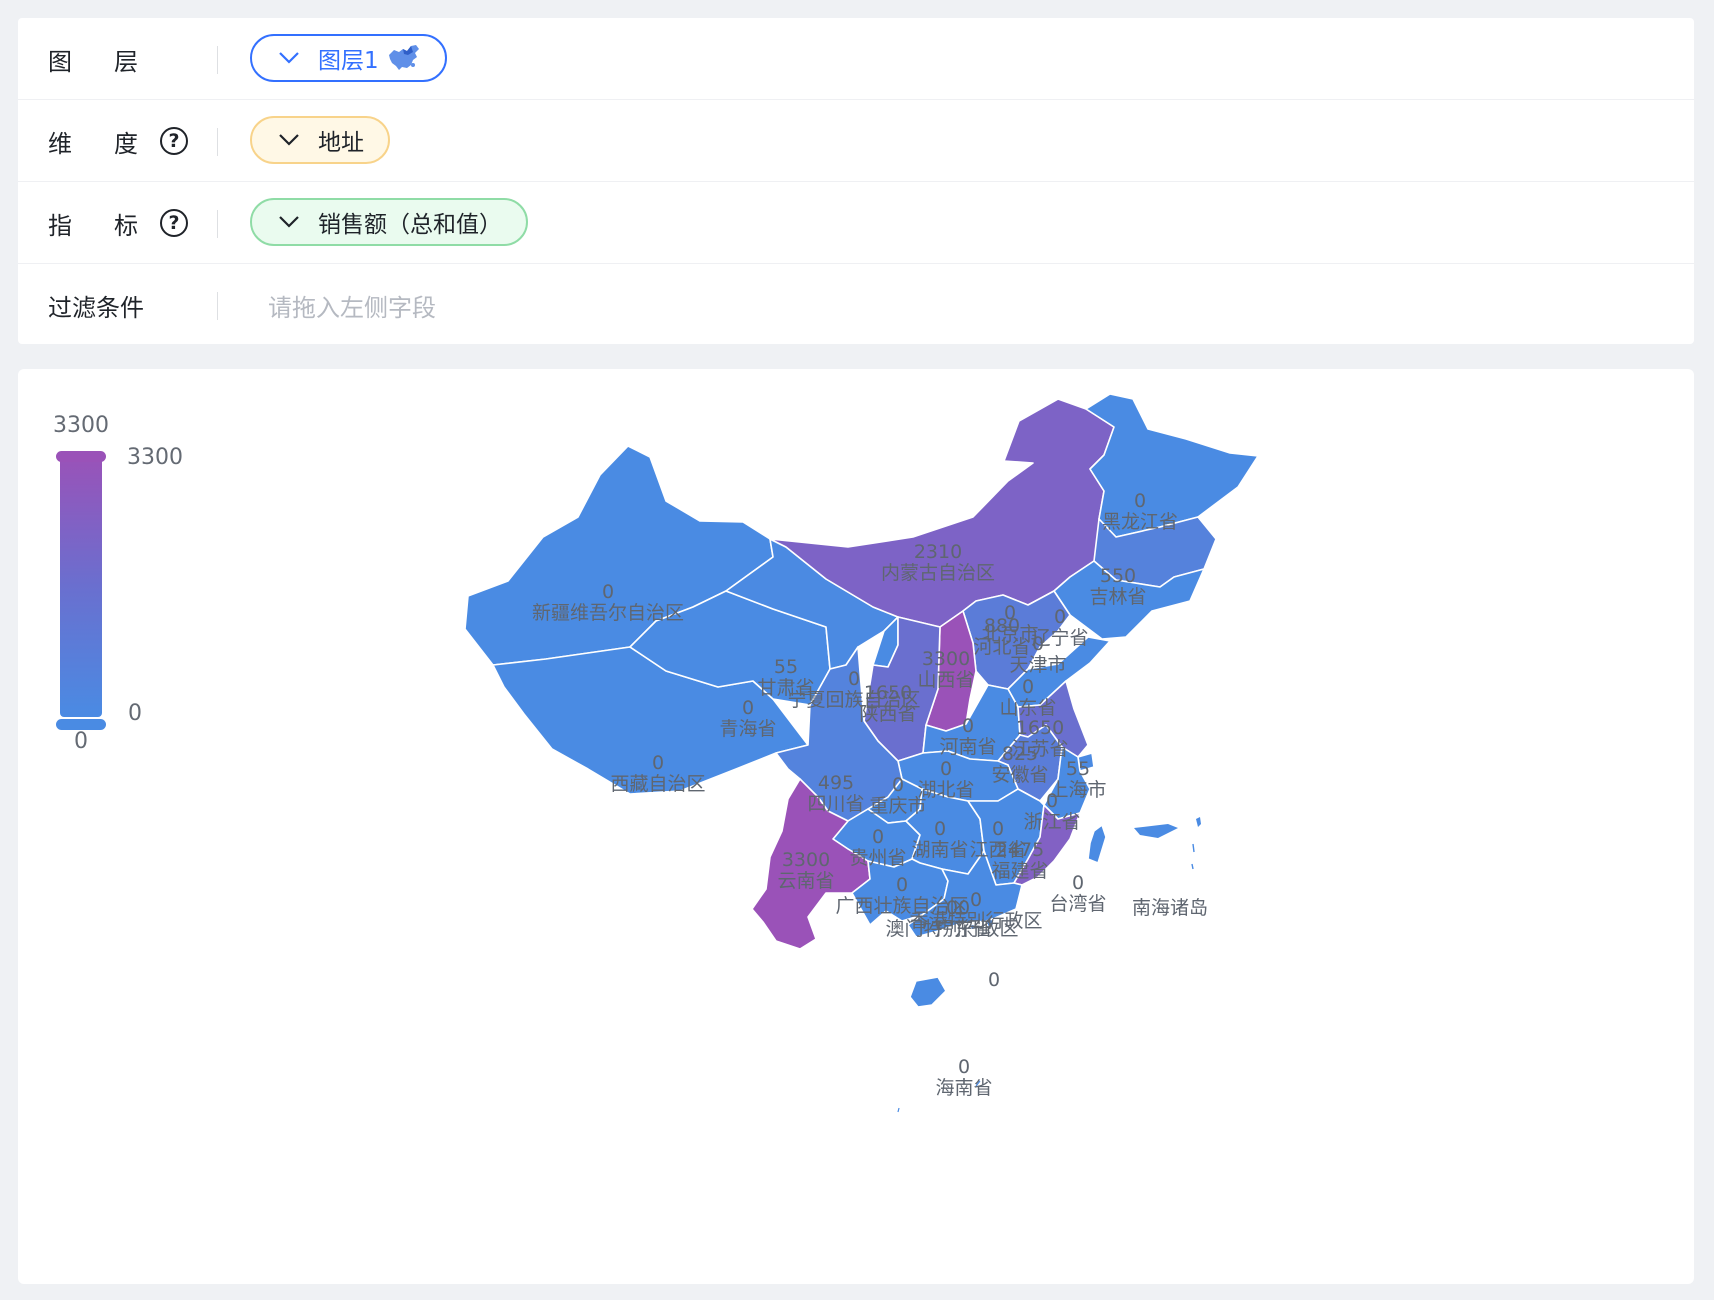 Image resolution: width=1714 pixels, height=1300 pixels. Describe the element at coordinates (1118, 576) in the screenshot. I see `region-value-label: 550` at that location.